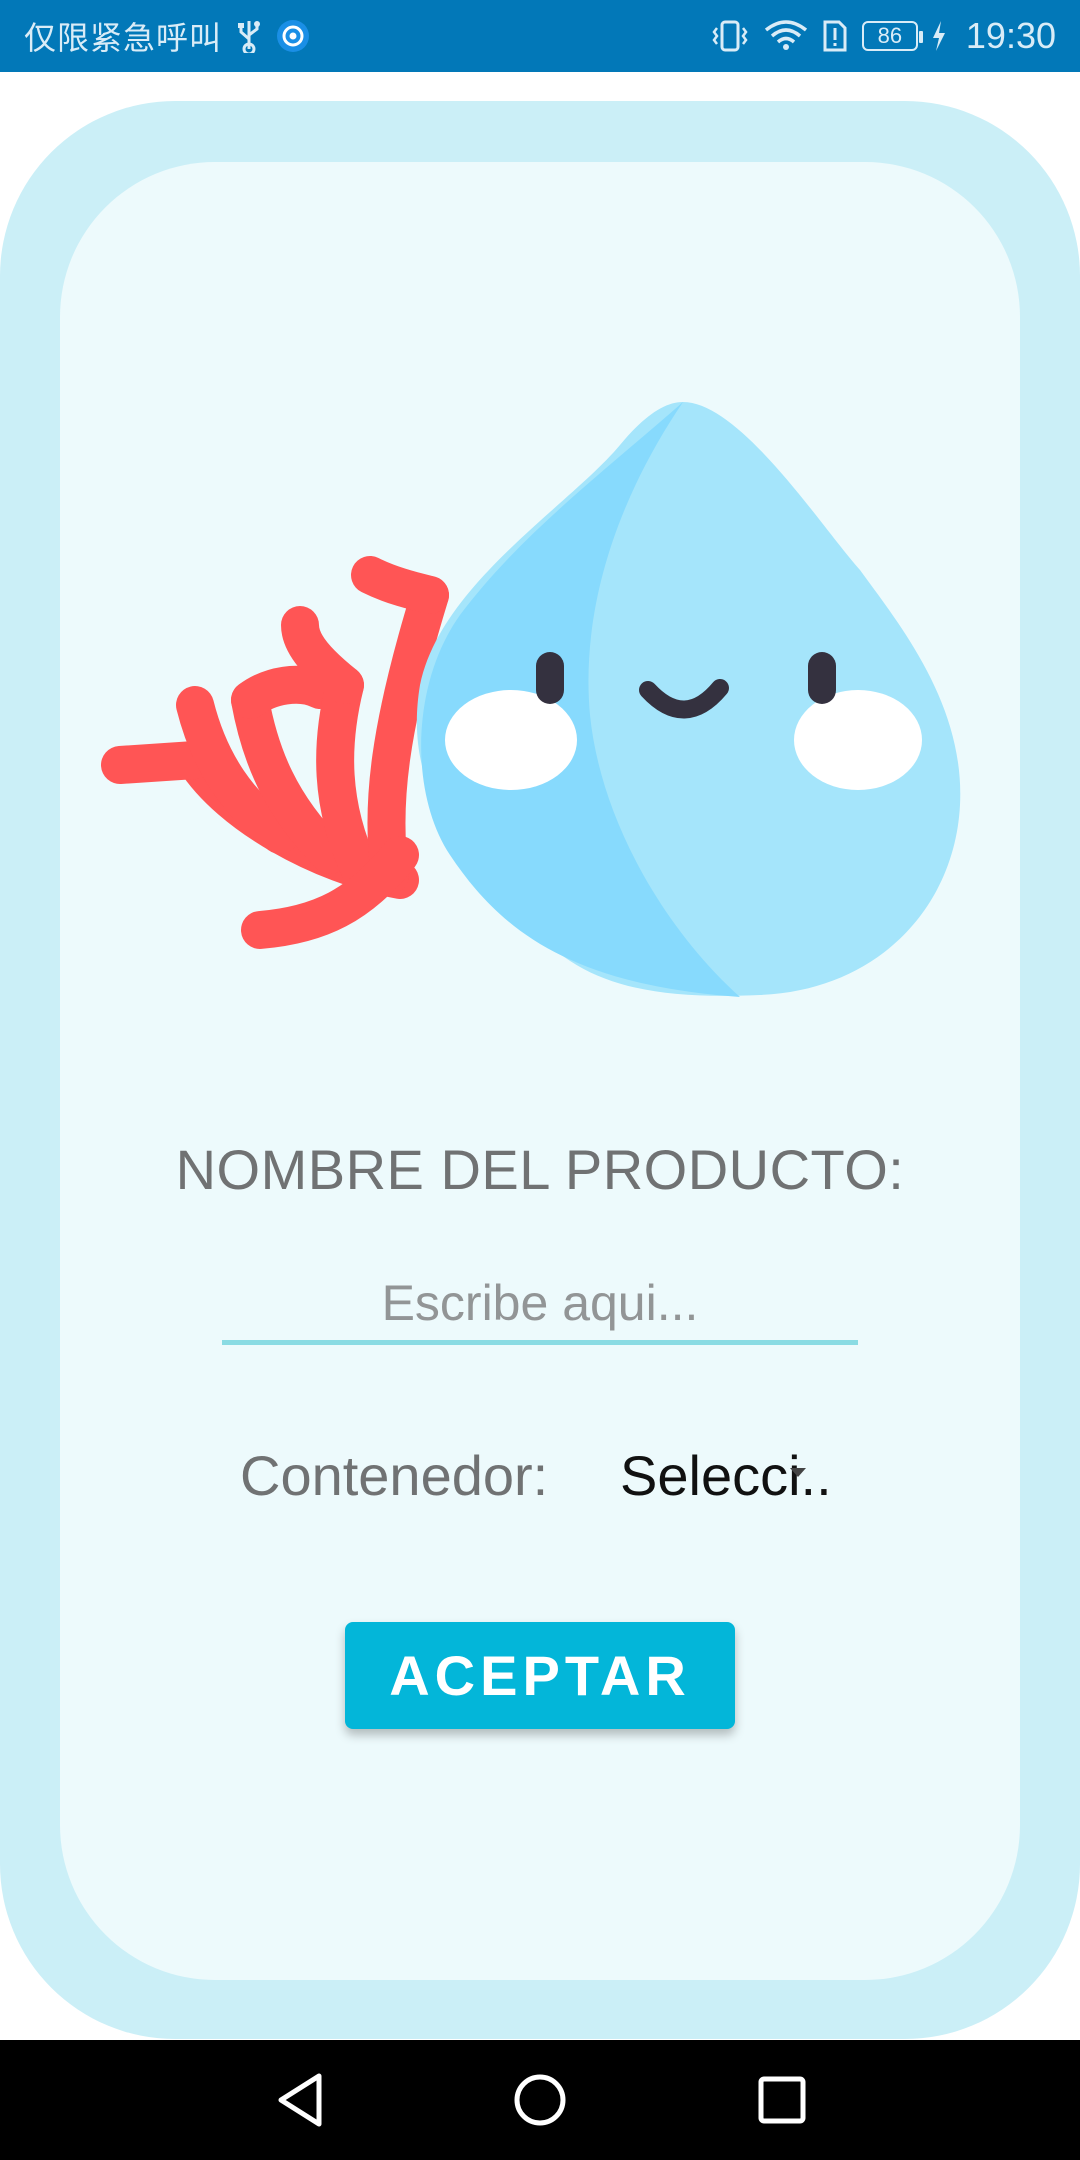 Image resolution: width=1080 pixels, height=2160 pixels. I want to click on battery-level: 86, so click(890, 35).